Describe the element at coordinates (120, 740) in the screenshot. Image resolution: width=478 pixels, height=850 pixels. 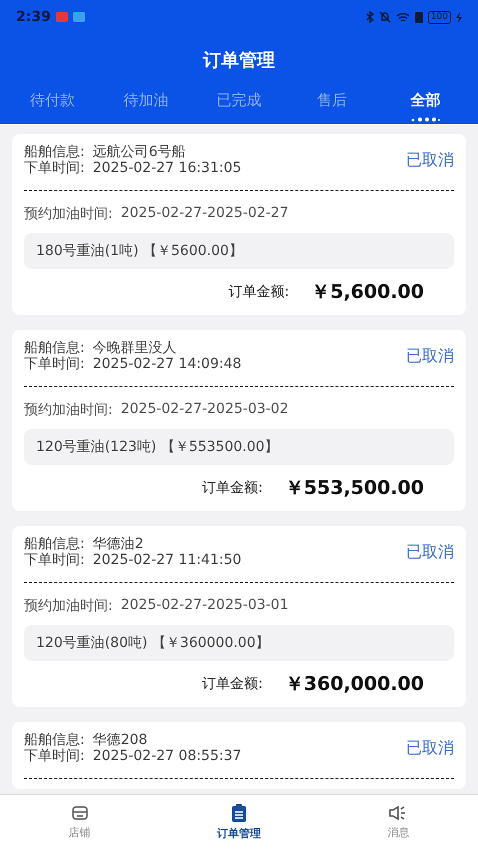
I see `ship-name: 华德208` at that location.